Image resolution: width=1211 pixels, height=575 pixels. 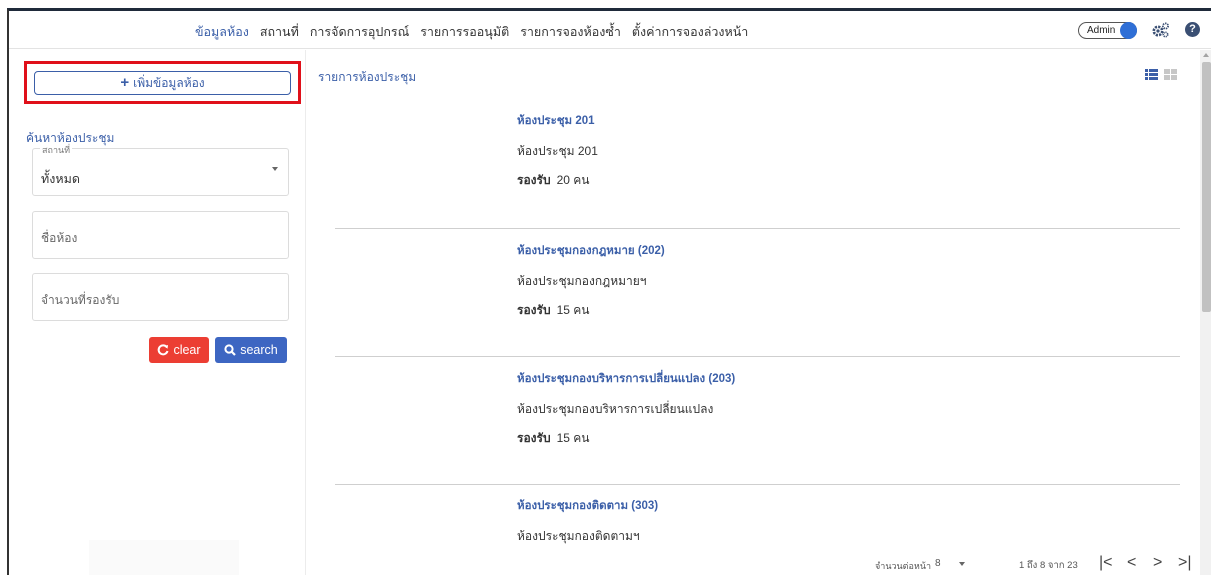 I want to click on help-icon: ?, so click(x=1192, y=29).